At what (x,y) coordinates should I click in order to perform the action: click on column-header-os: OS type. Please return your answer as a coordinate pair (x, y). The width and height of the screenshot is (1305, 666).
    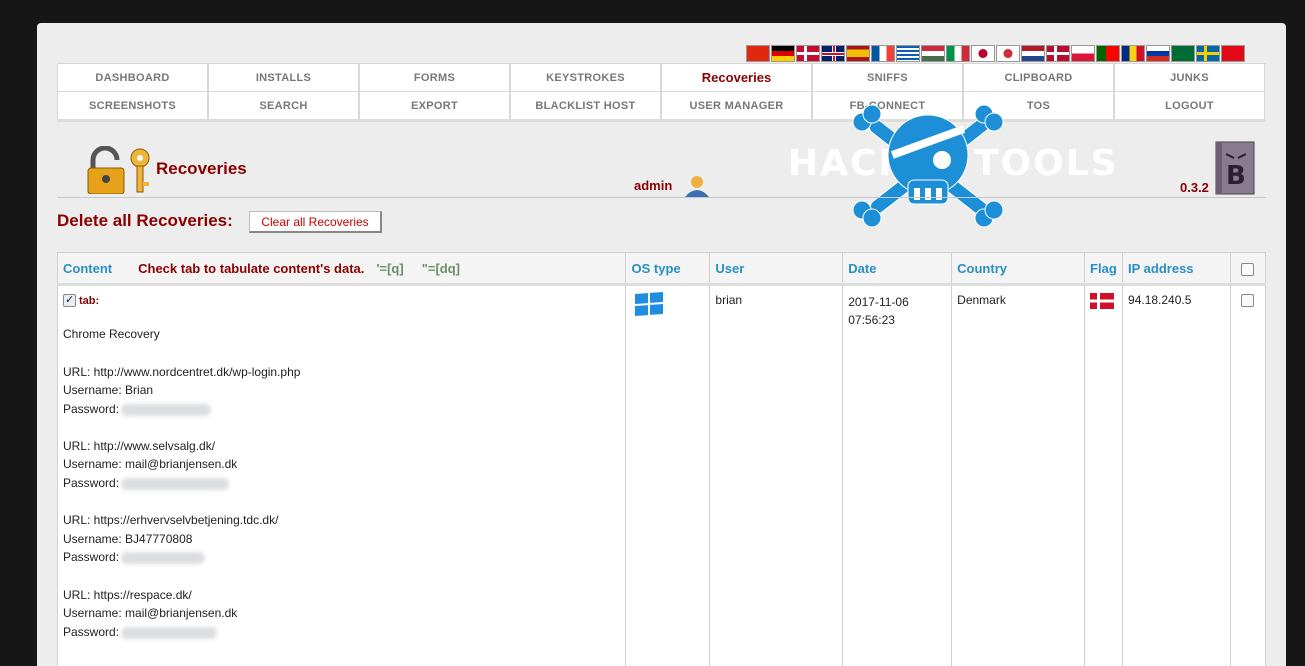
    Looking at the image, I should click on (668, 269).